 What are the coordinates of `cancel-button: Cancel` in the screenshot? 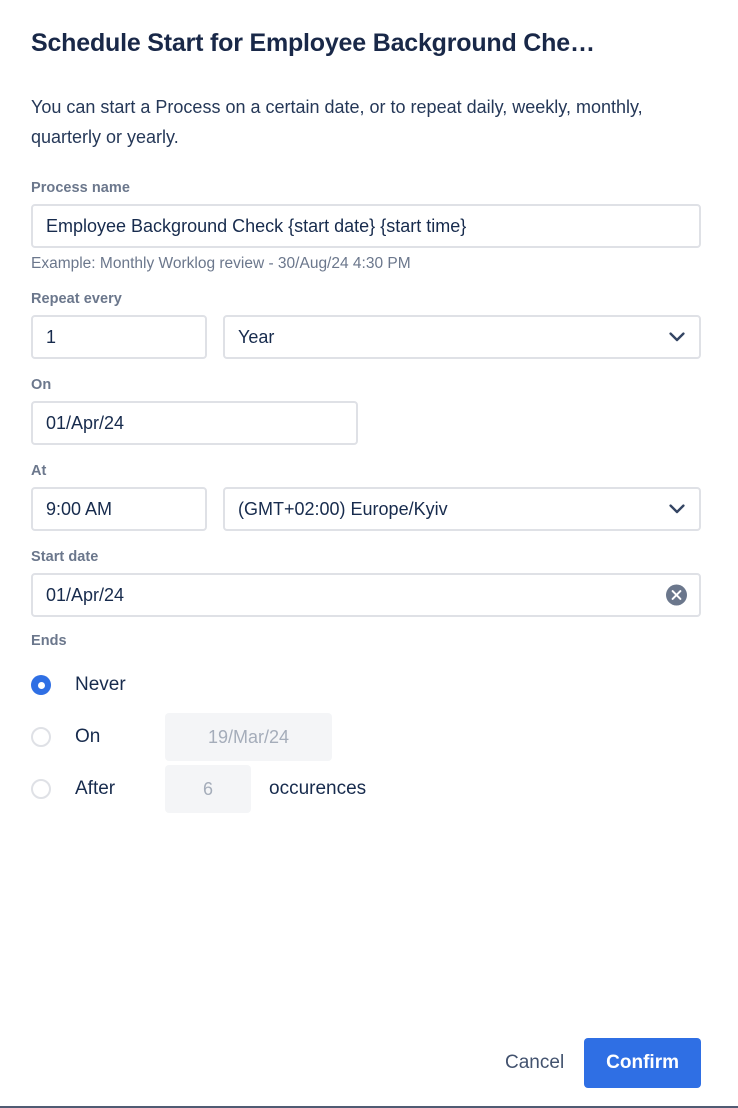 It's located at (534, 1063).